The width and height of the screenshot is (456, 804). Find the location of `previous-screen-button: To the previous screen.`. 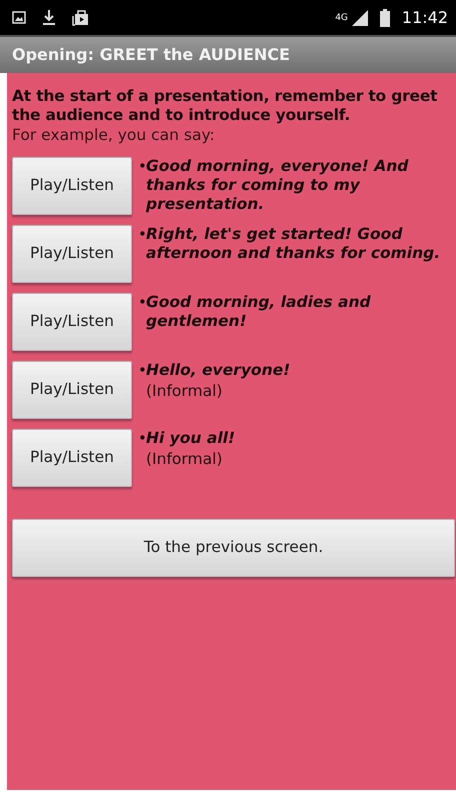

previous-screen-button: To the previous screen. is located at coordinates (233, 548).